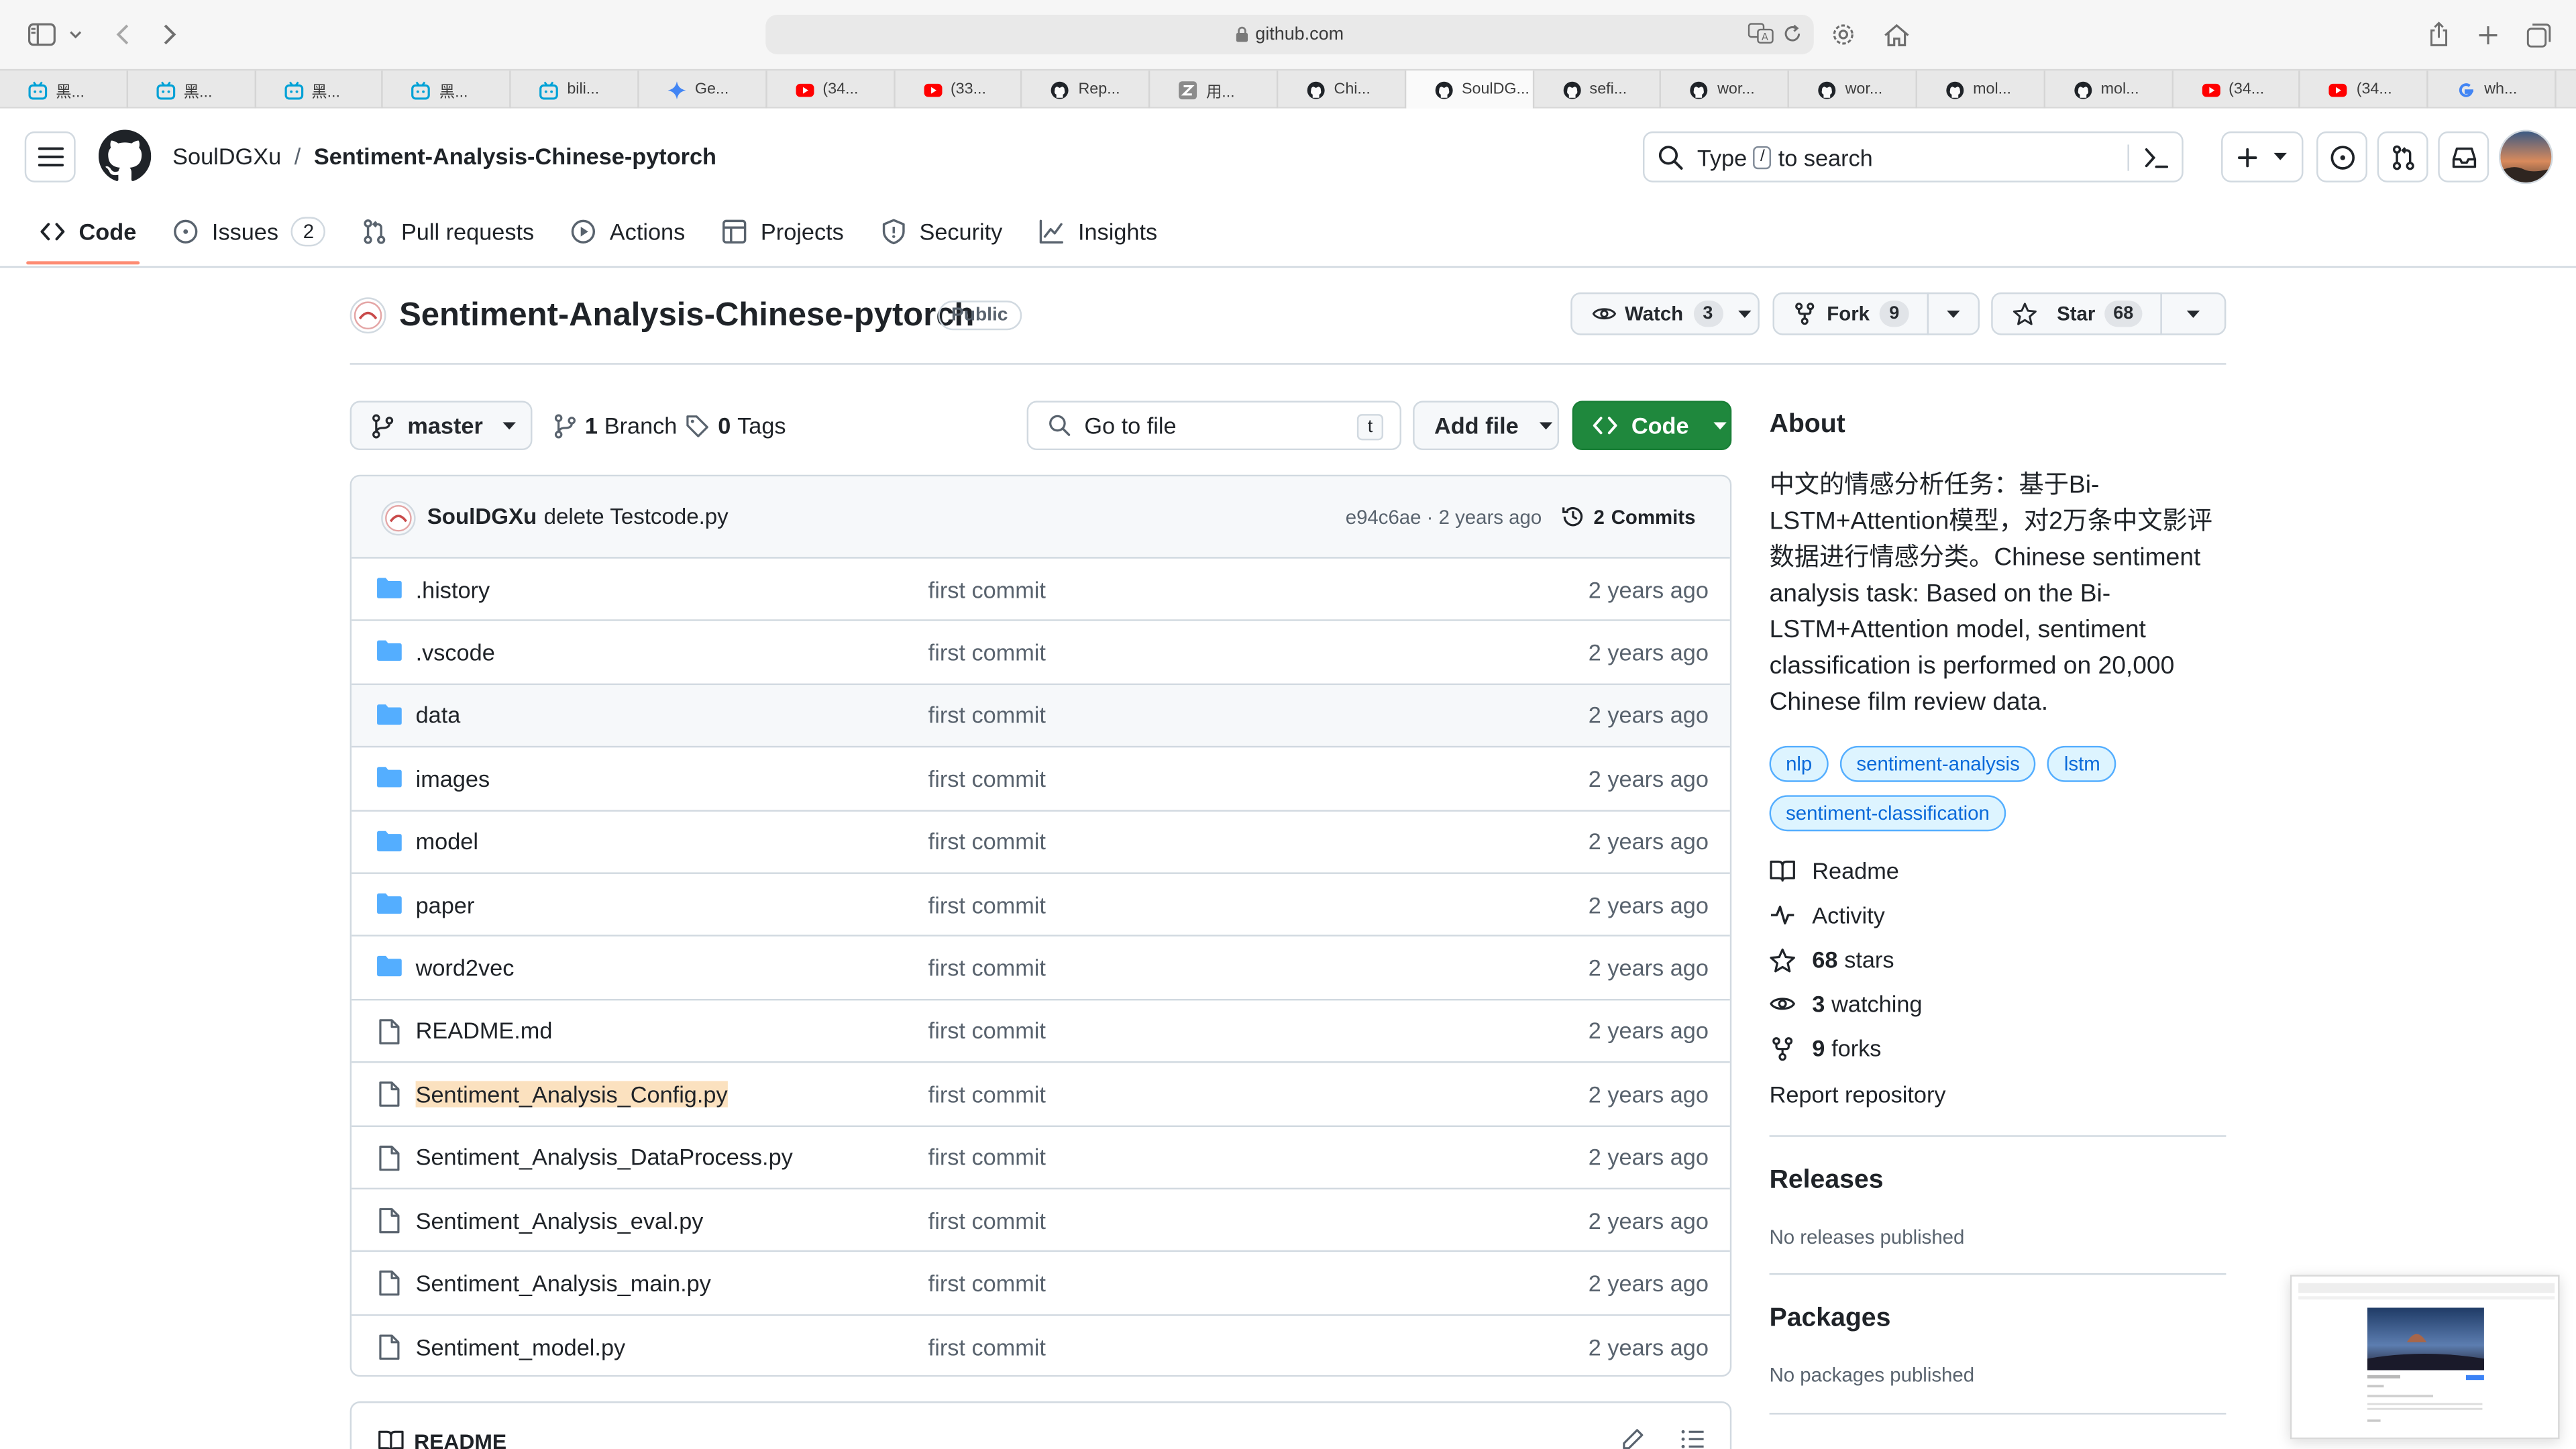 This screenshot has width=2576, height=1449. Describe the element at coordinates (2082, 763) in the screenshot. I see `topic-tag: lstm` at that location.